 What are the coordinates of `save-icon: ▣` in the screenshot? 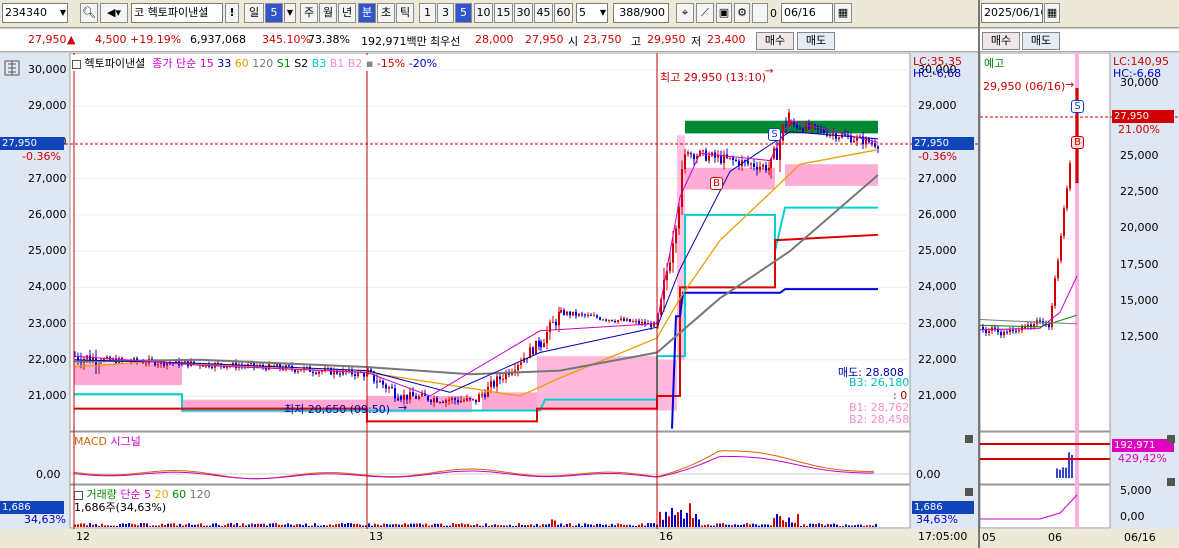 It's located at (724, 13).